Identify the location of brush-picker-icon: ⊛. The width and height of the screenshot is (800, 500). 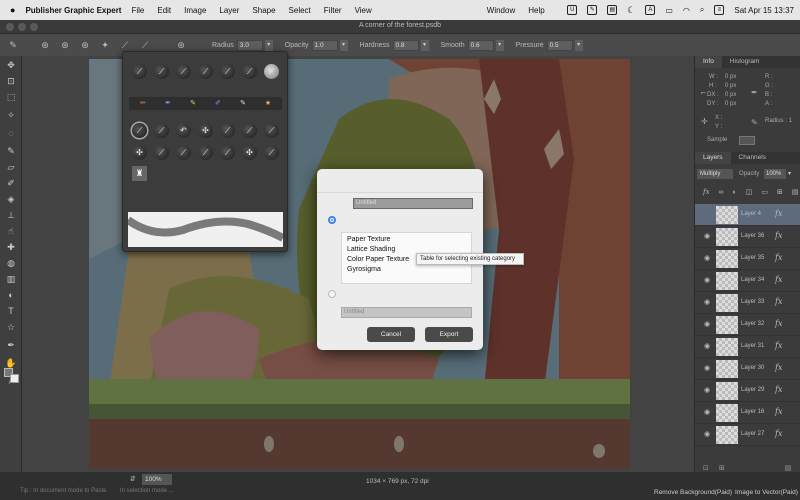
(181, 45).